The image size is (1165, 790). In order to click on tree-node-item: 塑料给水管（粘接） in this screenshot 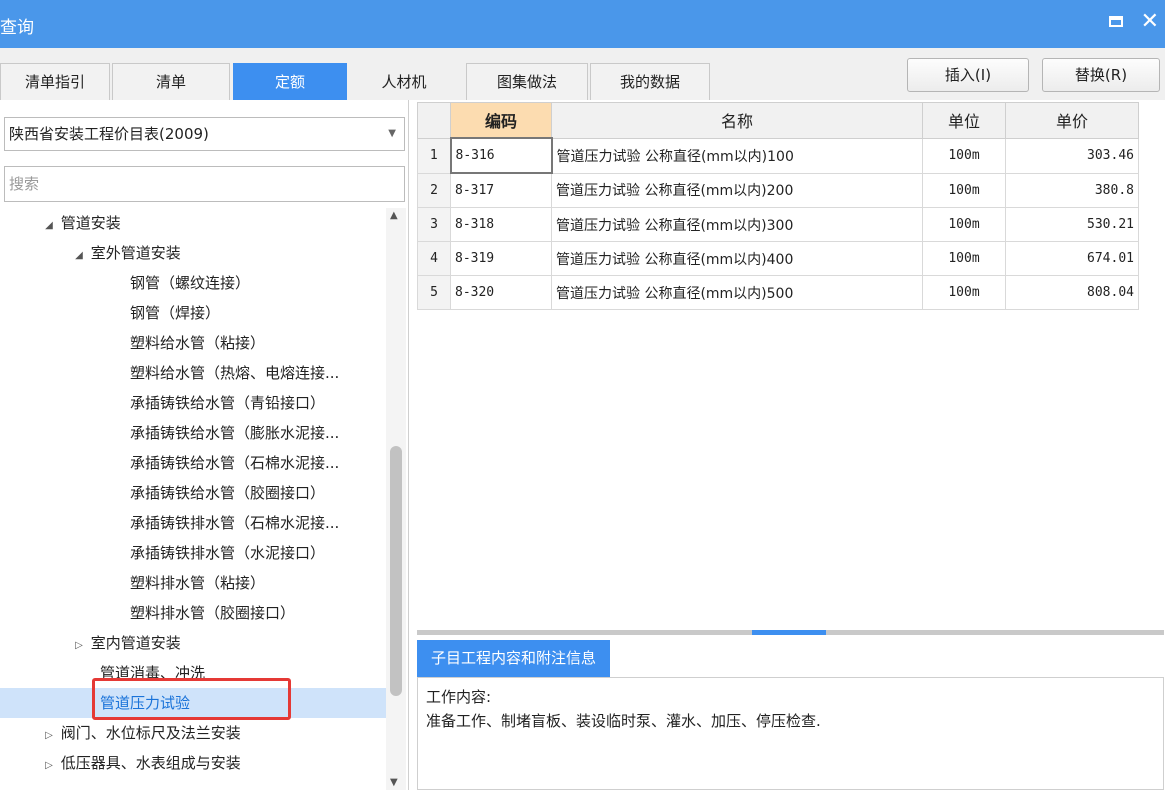, I will do `click(193, 343)`.